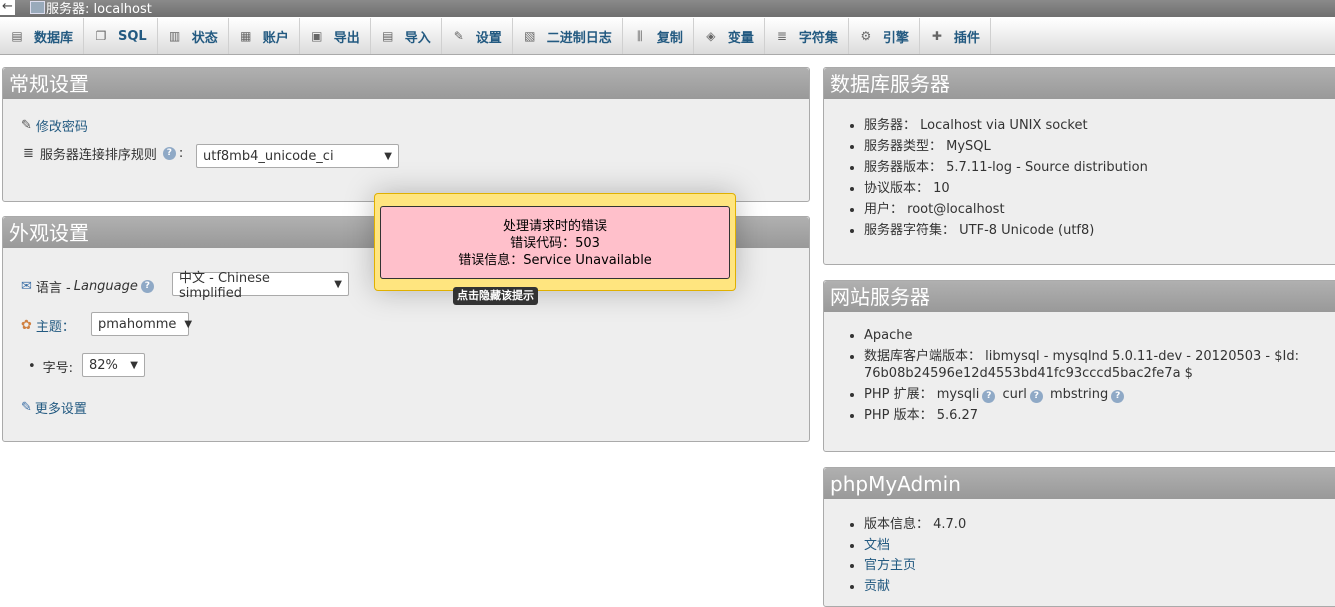  What do you see at coordinates (1099, 167) in the screenshot?
I see `list-item: 服务器版本： 5.7.11-log - Source distribution` at bounding box center [1099, 167].